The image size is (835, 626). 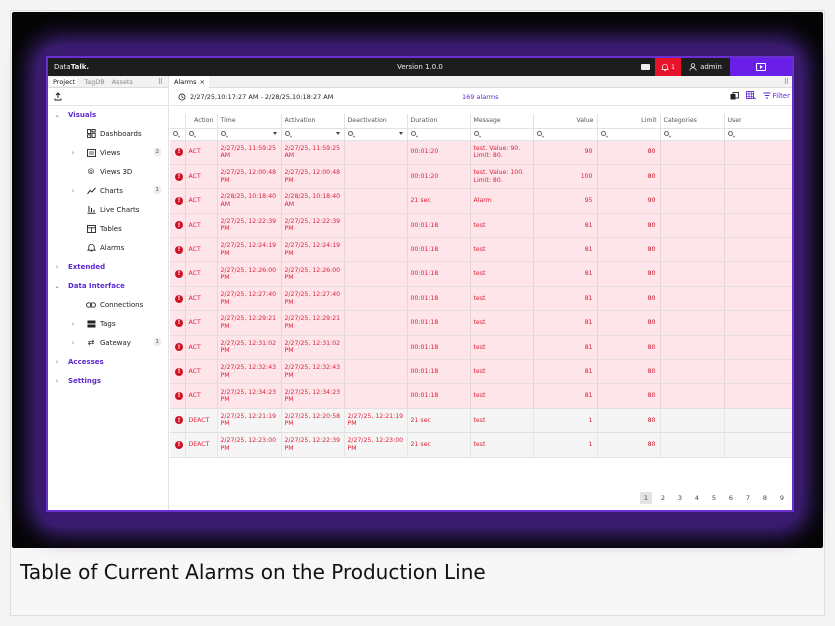 I want to click on filter-deactivation, so click(x=376, y=134).